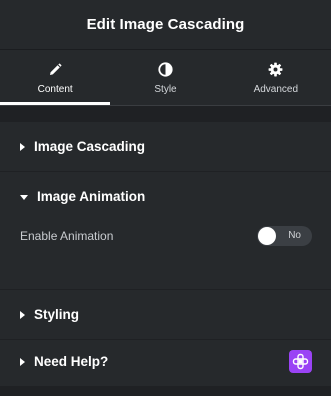 The image size is (331, 396). What do you see at coordinates (165, 236) in the screenshot?
I see `enable-animation-control: Enable Animation No` at bounding box center [165, 236].